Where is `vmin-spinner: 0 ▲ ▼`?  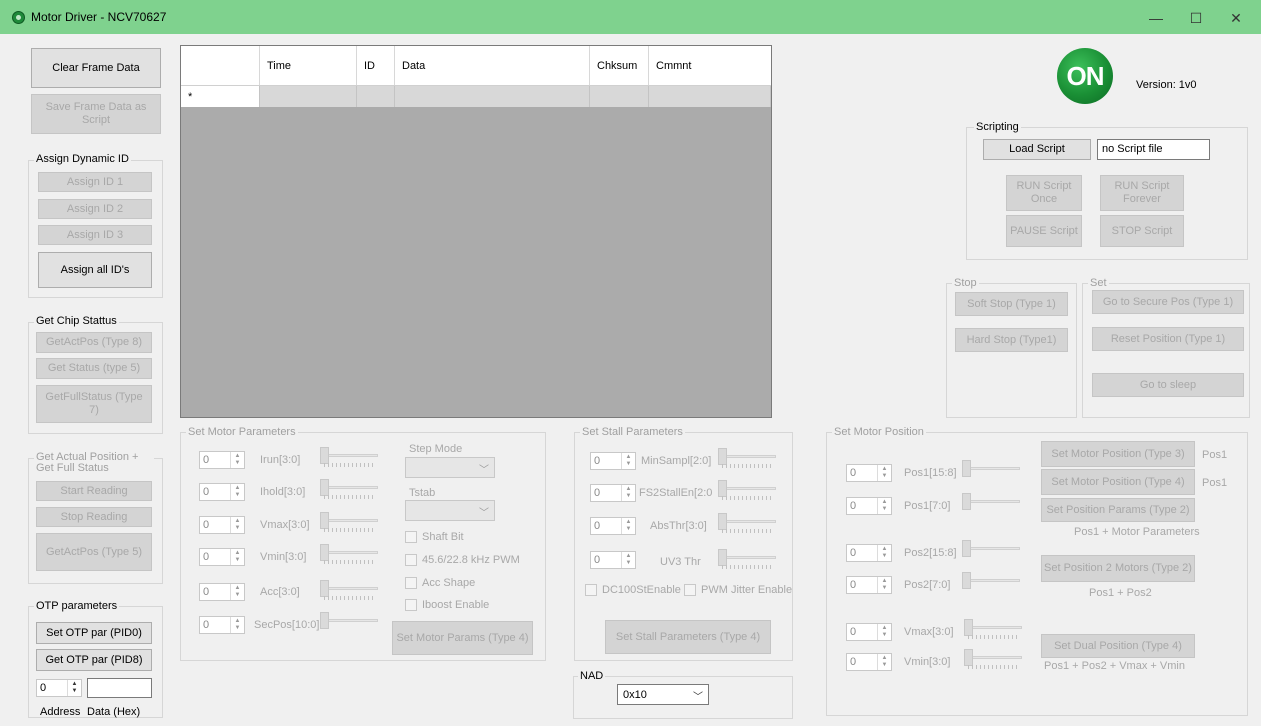 vmin-spinner: 0 ▲ ▼ is located at coordinates (222, 557).